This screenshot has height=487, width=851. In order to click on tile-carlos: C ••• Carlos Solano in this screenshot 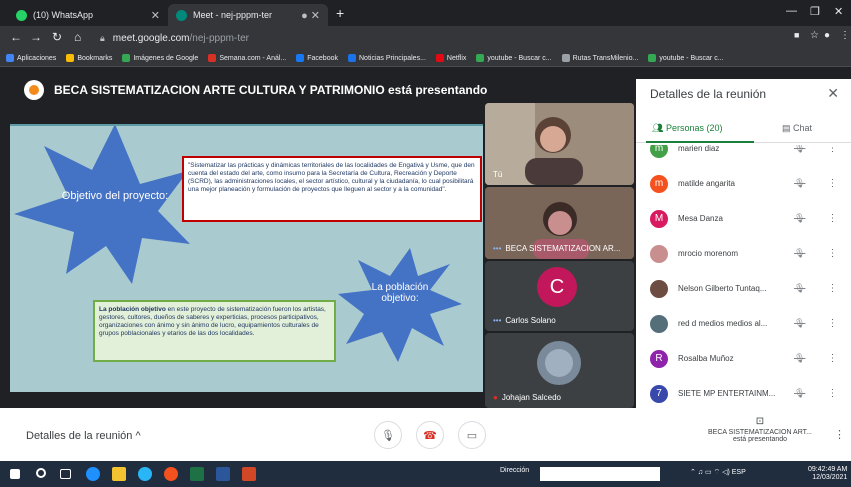, I will do `click(559, 296)`.